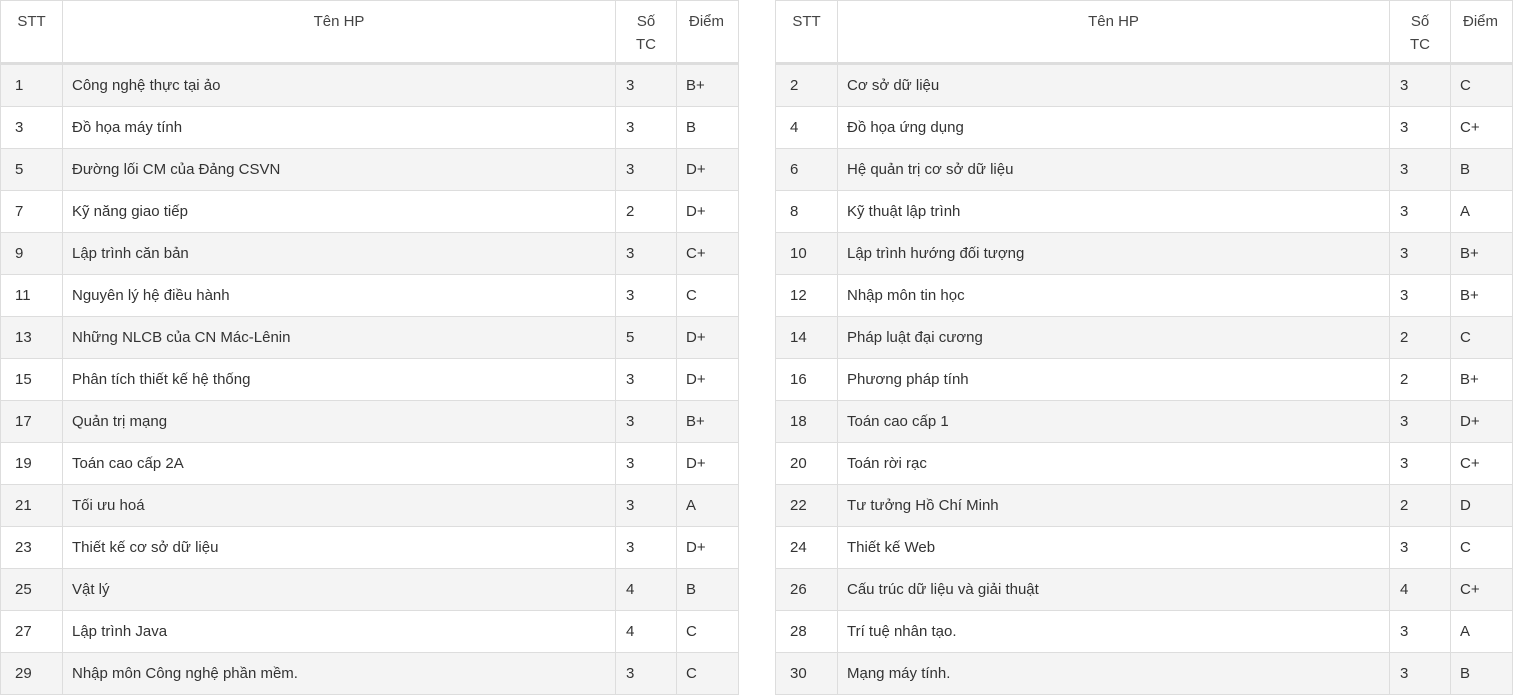  Describe the element at coordinates (1144, 505) in the screenshot. I see `table-row: 22 Tư tưởng Hồ Chí Minh 2 D` at that location.